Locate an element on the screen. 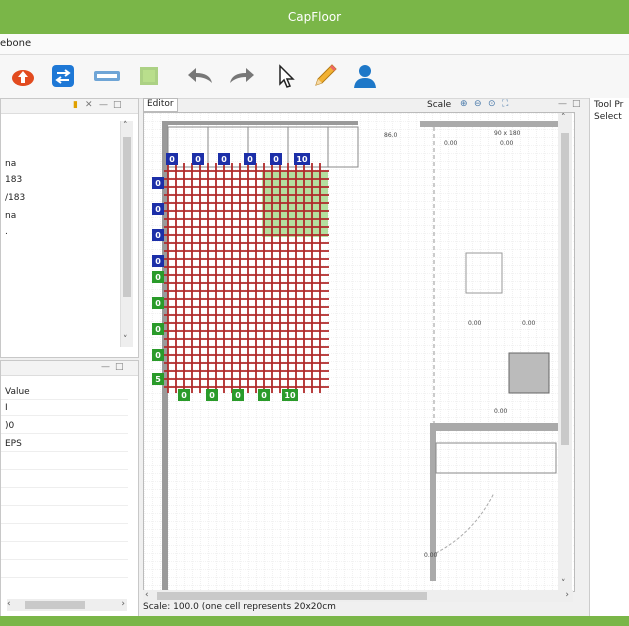 The width and height of the screenshot is (629, 626). list-item: /183 is located at coordinates (15, 198).